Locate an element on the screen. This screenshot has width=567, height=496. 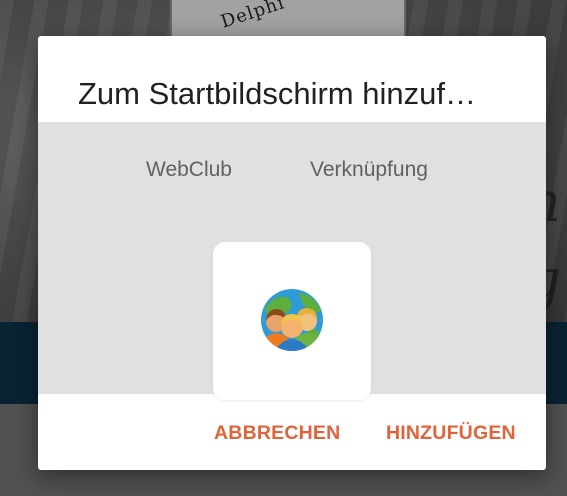
shortcut-icon-tile is located at coordinates (292, 321).